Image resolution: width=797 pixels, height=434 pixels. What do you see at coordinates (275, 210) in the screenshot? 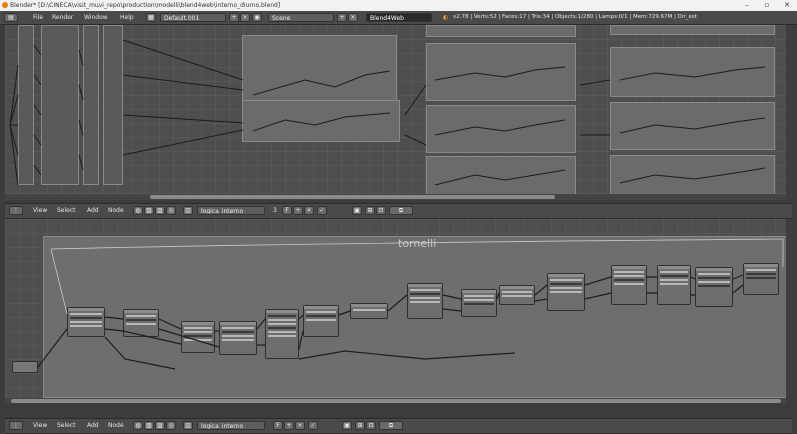
I see `user-count: 3` at bounding box center [275, 210].